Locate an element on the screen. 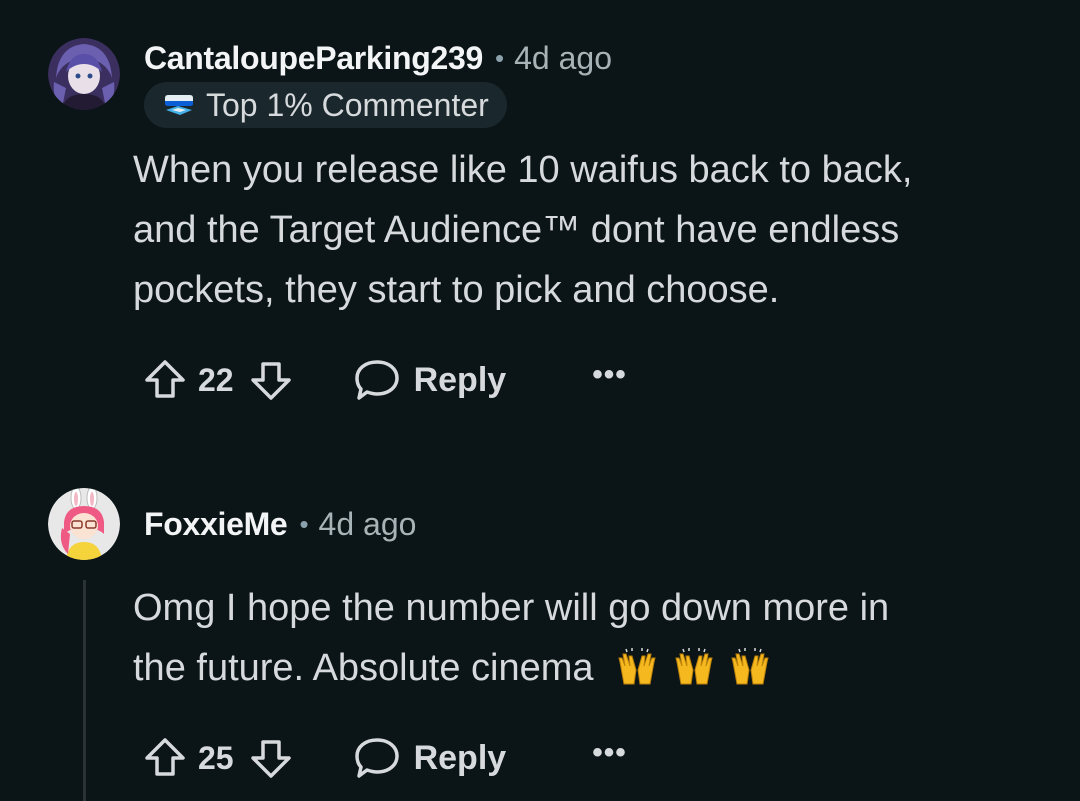 Image resolution: width=1080 pixels, height=801 pixels. thread-line is located at coordinates (84, 690).